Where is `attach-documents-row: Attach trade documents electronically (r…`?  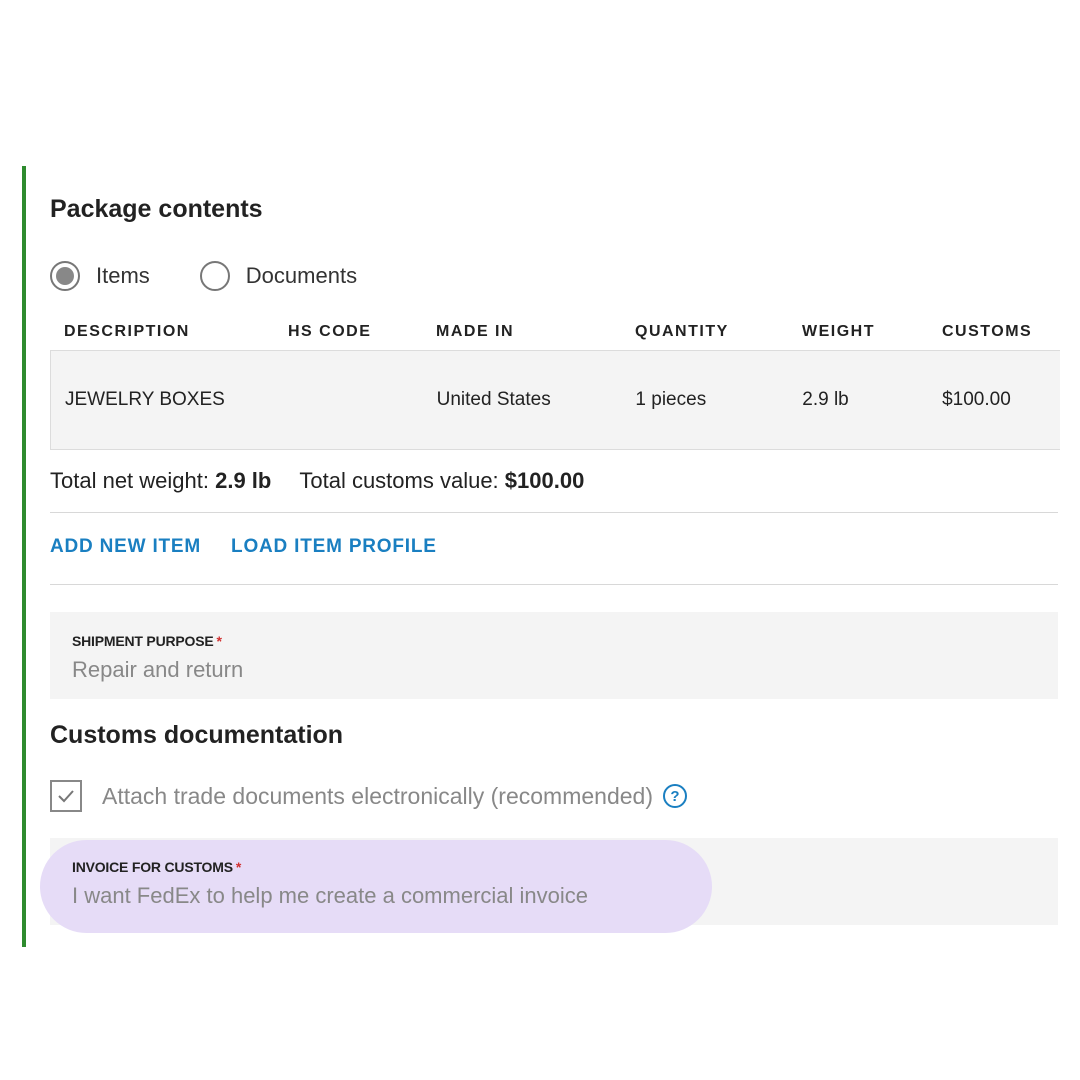 attach-documents-row: Attach trade documents electronically (r… is located at coordinates (368, 796).